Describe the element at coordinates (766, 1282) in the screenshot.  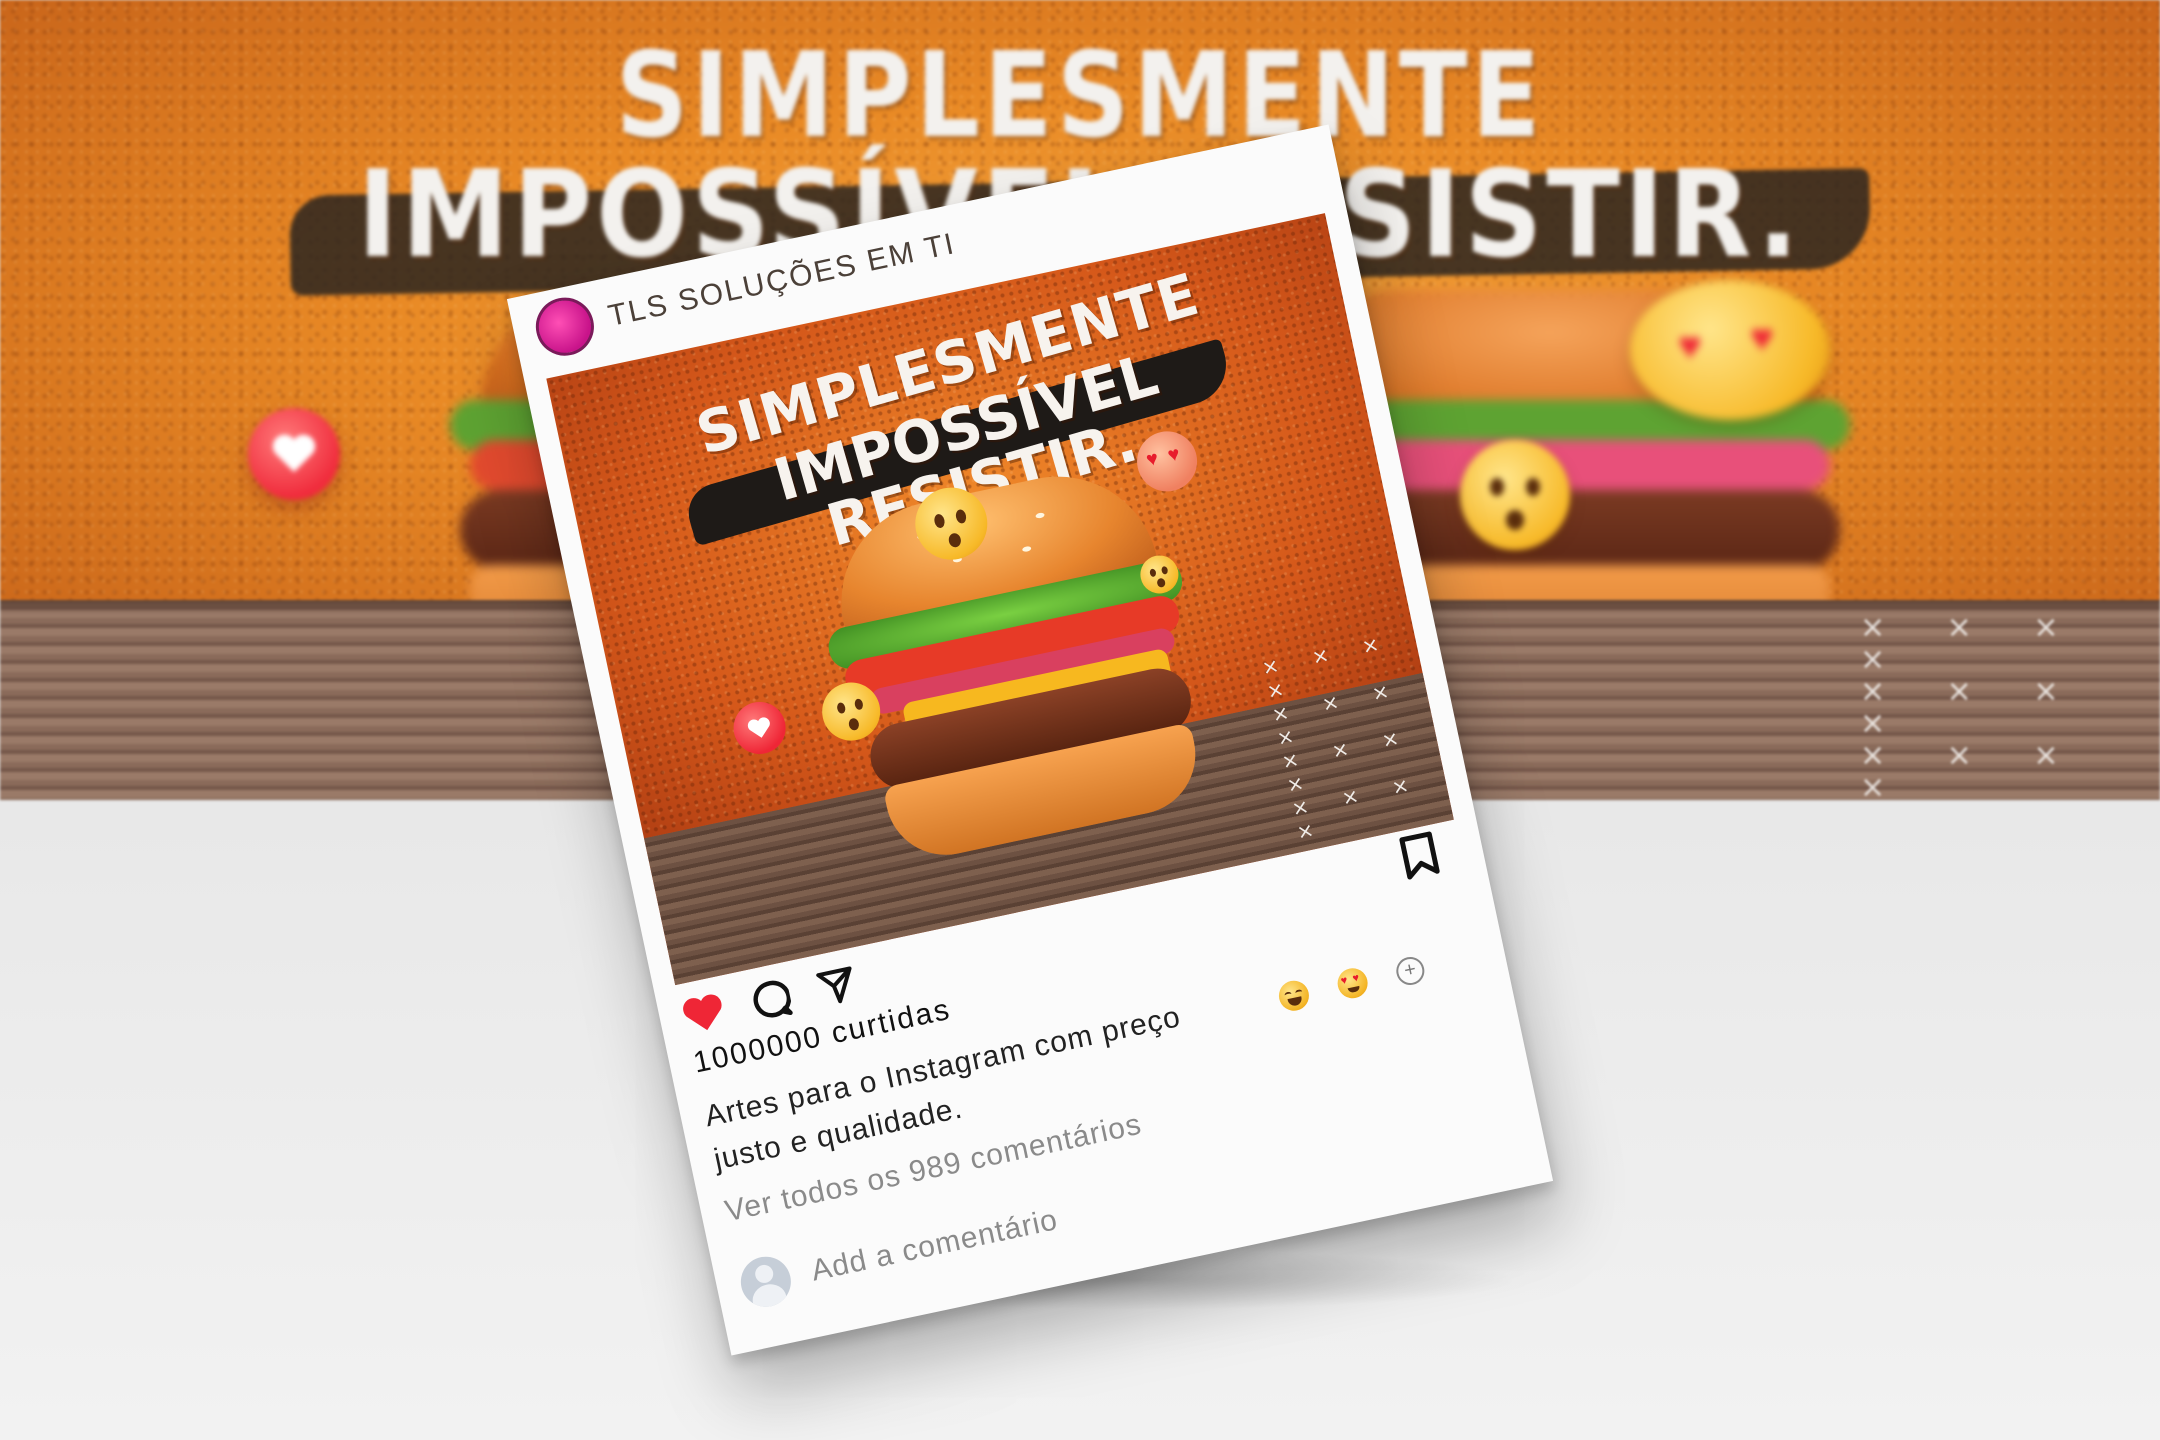
I see `user-avatar` at that location.